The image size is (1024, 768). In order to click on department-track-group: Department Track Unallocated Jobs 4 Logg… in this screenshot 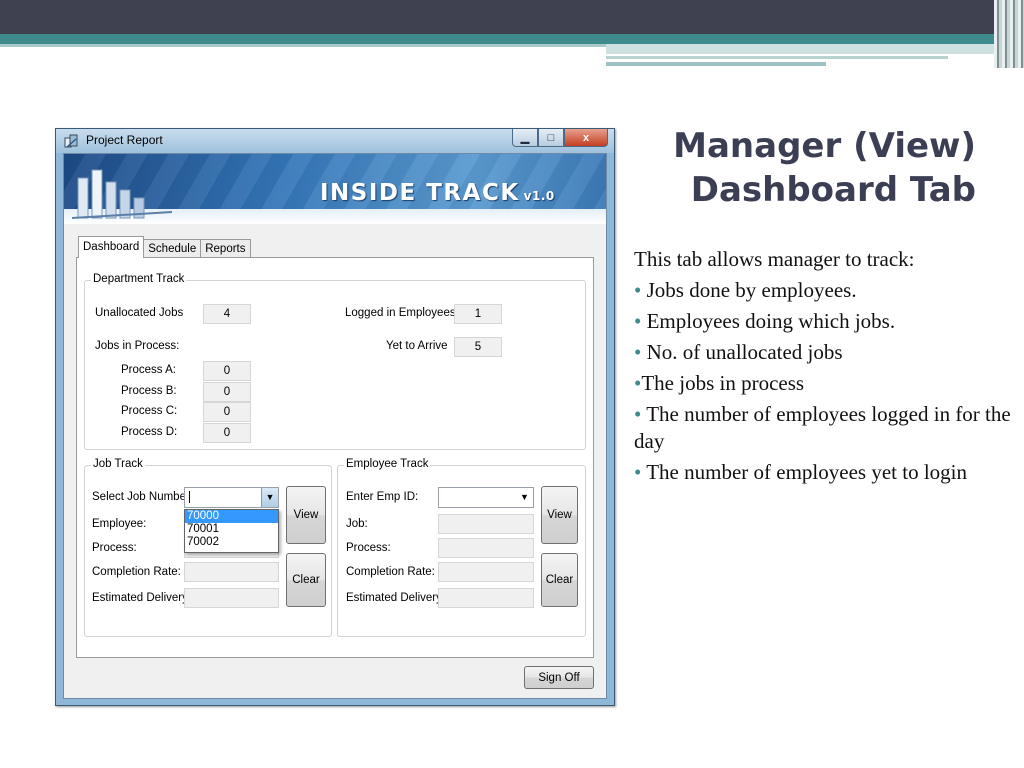, I will do `click(335, 361)`.